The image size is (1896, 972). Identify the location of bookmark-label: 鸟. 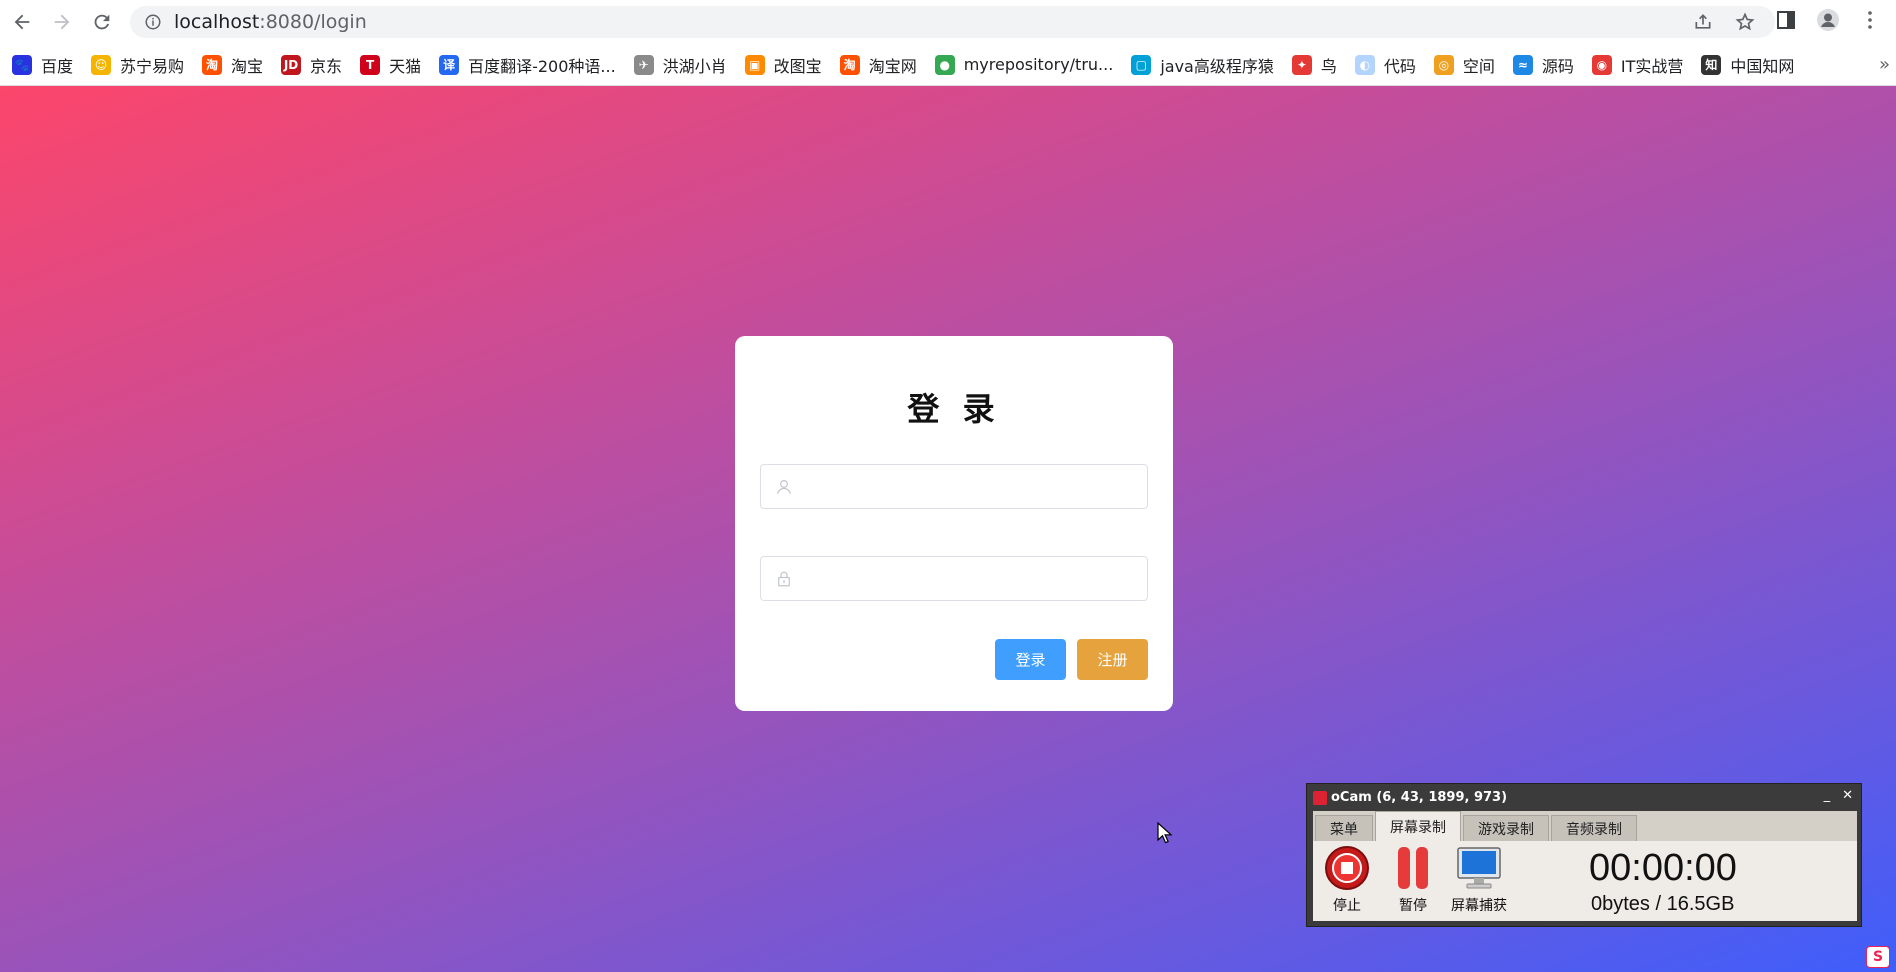
(1328, 66).